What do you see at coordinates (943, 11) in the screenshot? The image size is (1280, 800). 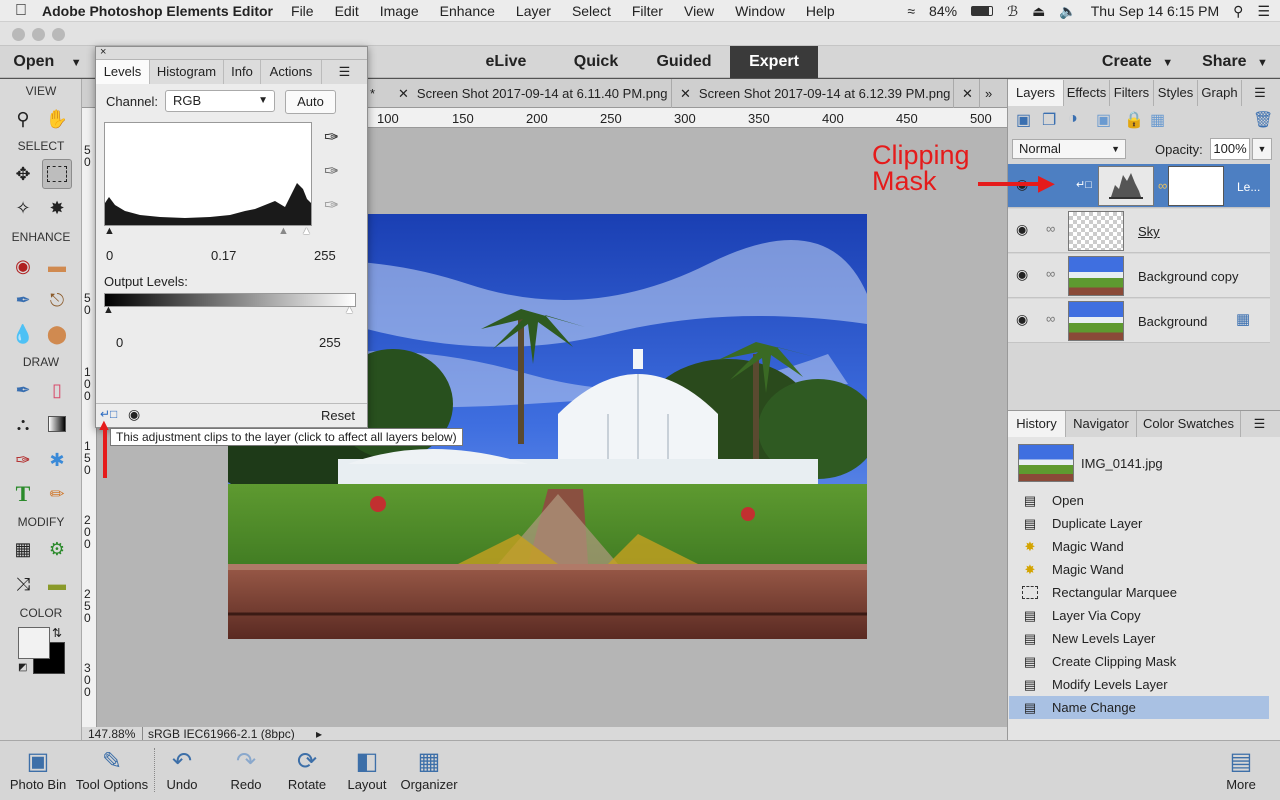 I see `battery-percent: 84%` at bounding box center [943, 11].